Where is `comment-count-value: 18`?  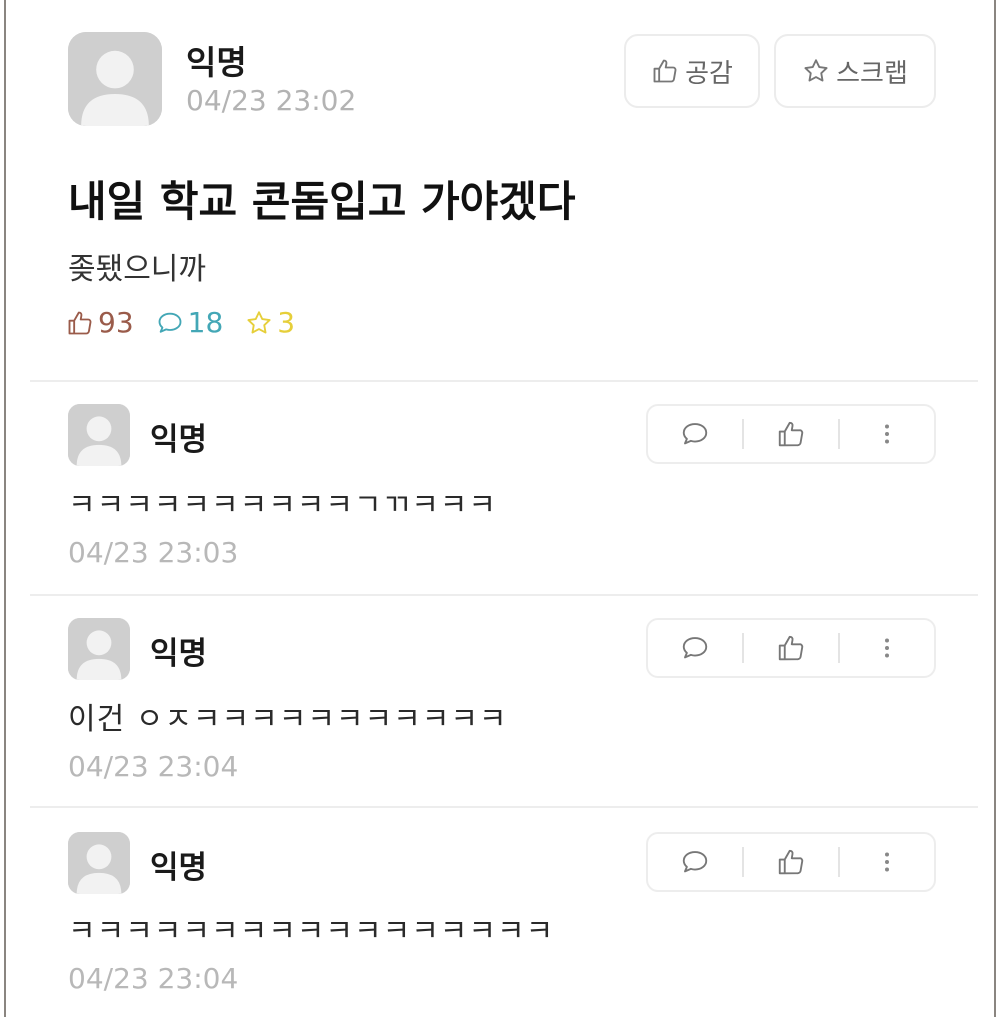 comment-count-value: 18 is located at coordinates (205, 322).